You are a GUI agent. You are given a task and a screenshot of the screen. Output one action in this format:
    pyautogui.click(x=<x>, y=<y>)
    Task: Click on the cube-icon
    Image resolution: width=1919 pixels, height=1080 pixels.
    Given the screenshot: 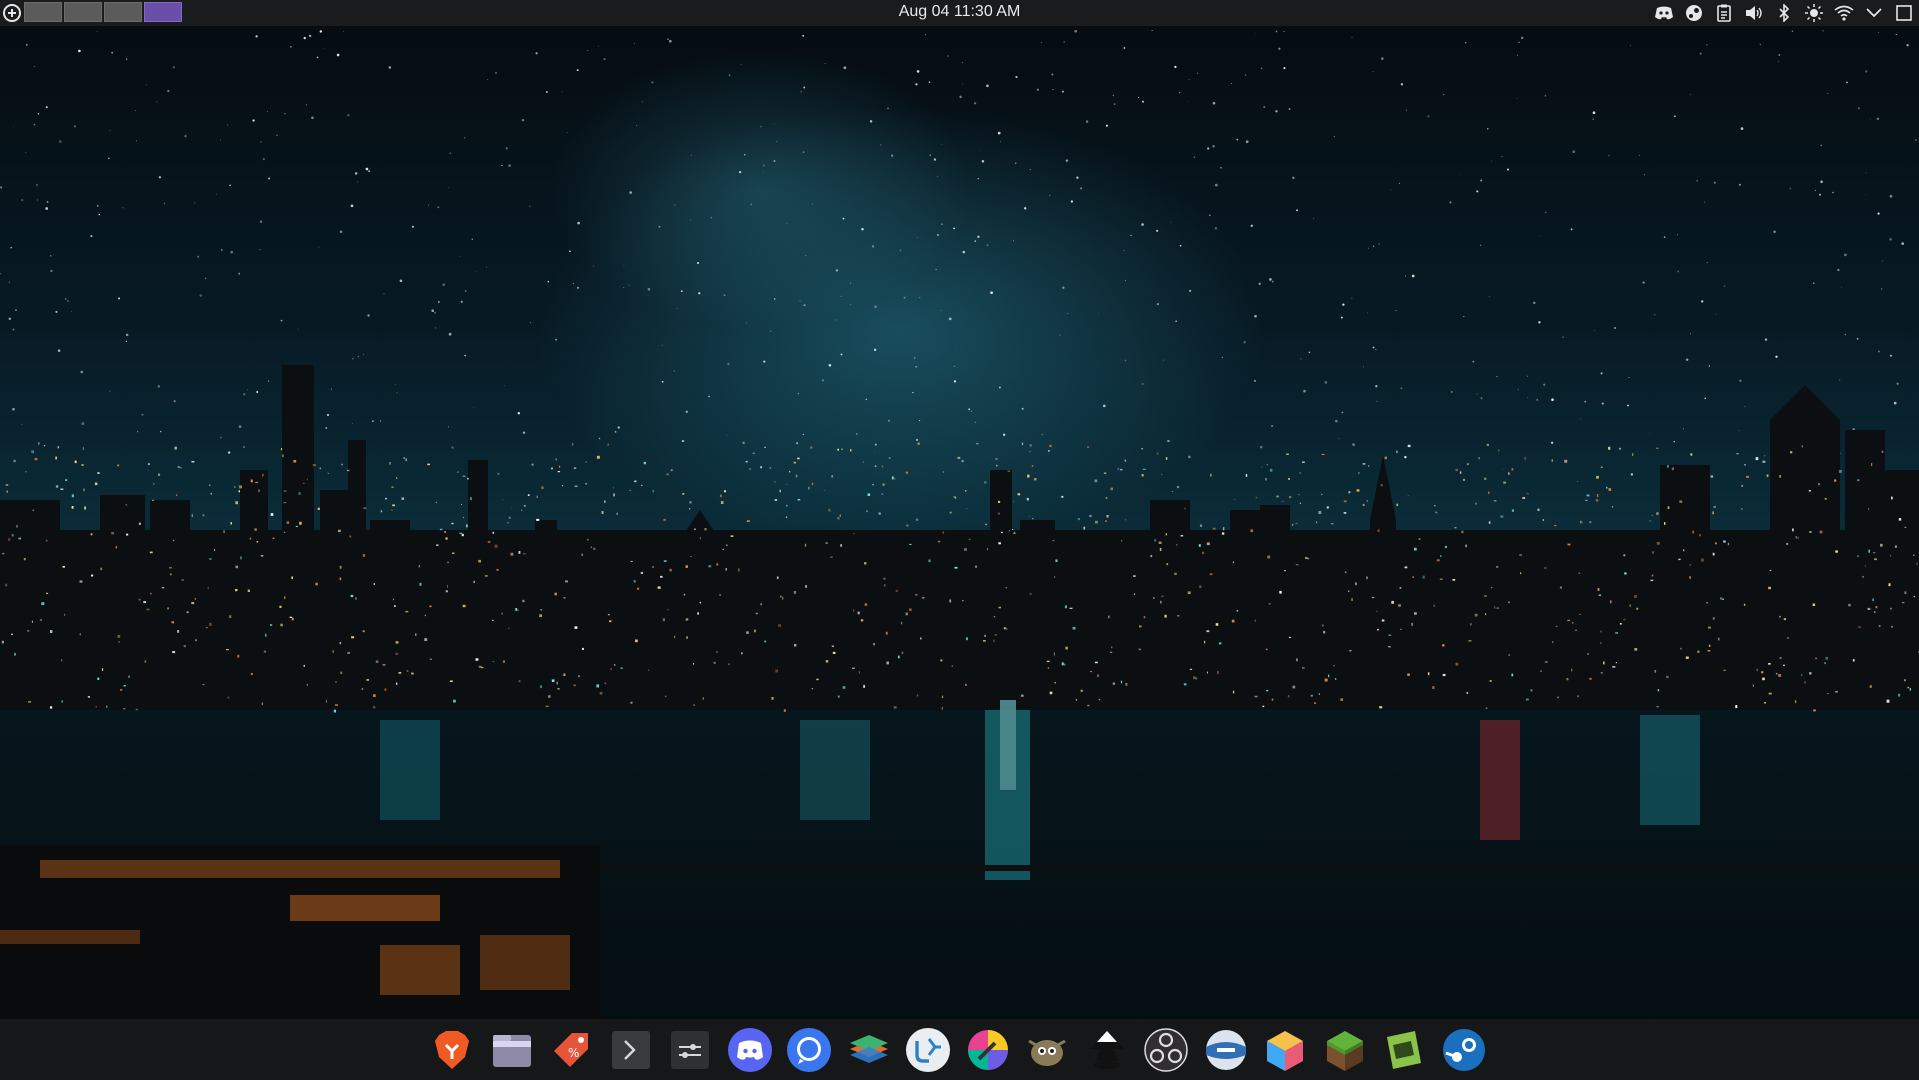 What is the action you would take?
    pyautogui.click(x=1285, y=1050)
    